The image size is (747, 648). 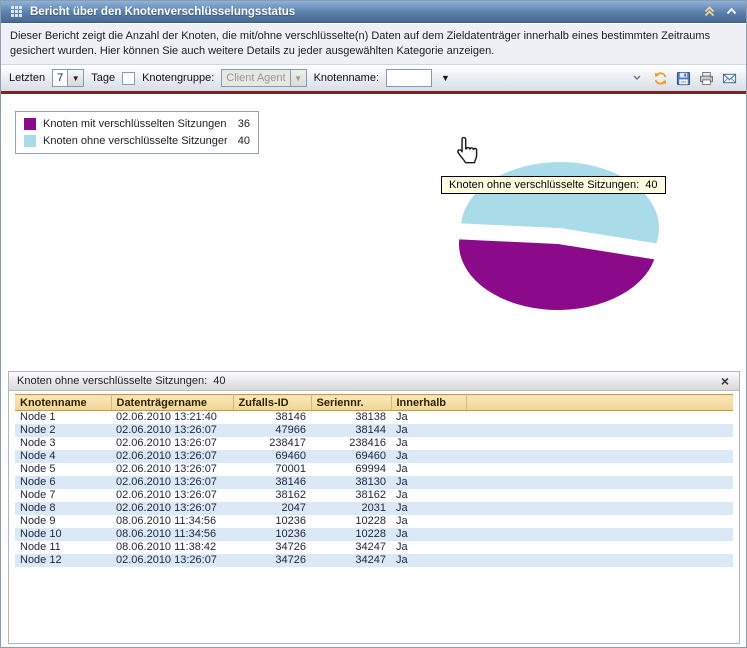 I want to click on legend-value: 36, so click(x=243, y=124).